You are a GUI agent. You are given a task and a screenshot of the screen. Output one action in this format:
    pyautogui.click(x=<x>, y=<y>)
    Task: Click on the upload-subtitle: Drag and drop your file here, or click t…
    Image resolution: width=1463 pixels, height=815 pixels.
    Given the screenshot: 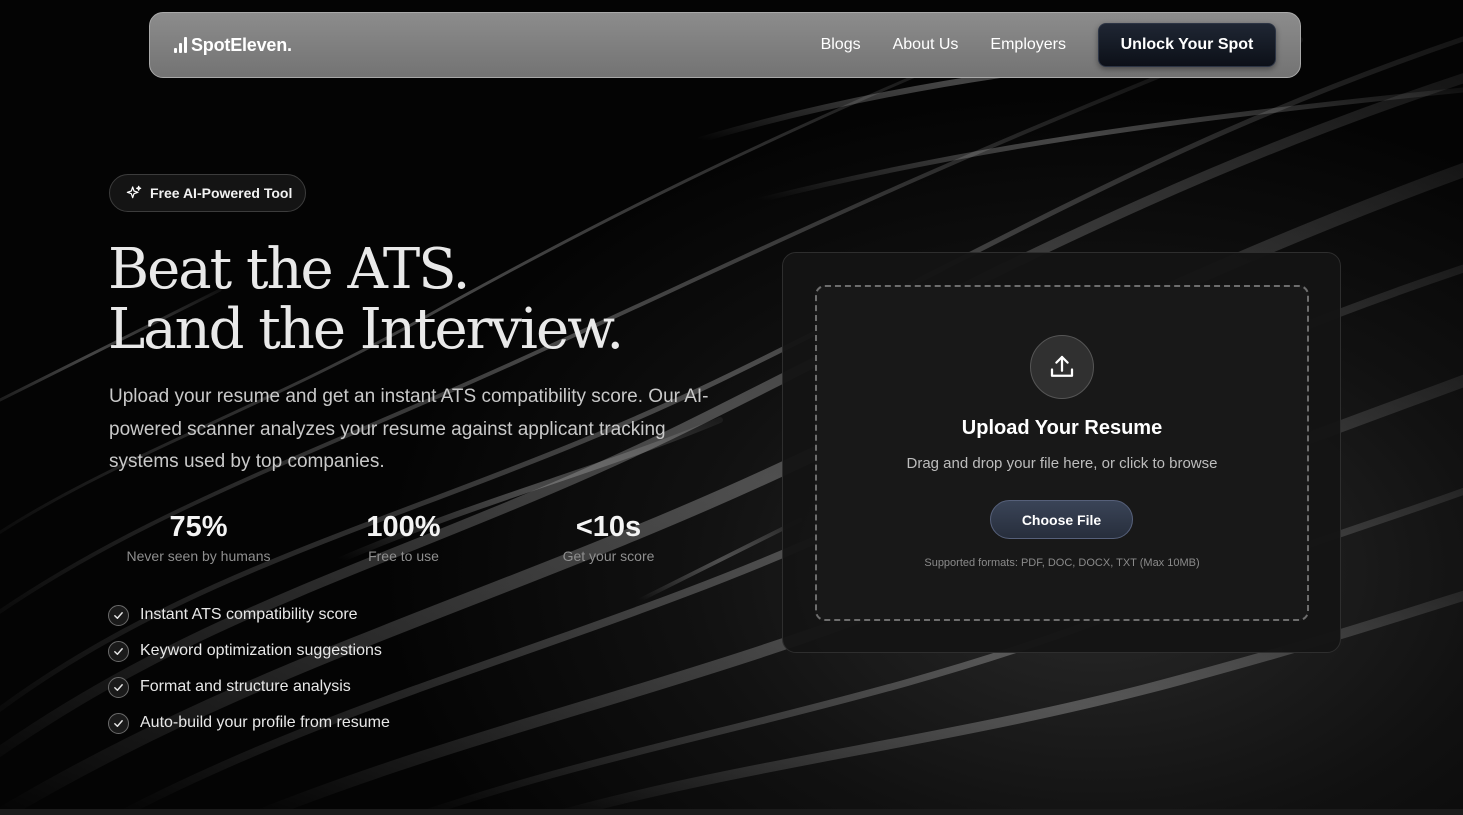 What is the action you would take?
    pyautogui.click(x=1062, y=463)
    